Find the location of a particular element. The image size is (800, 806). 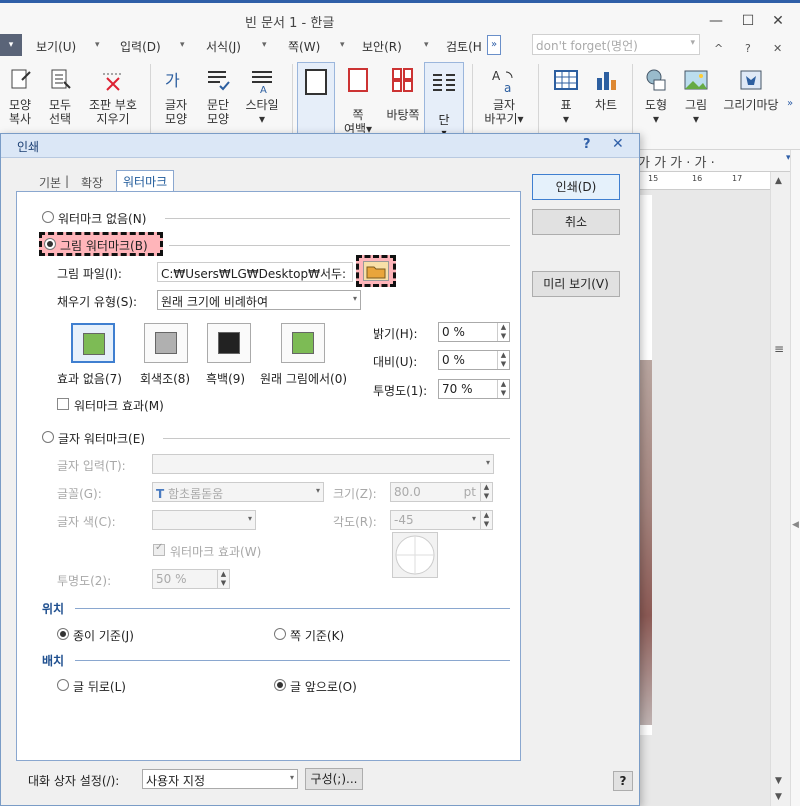

dialog-close-button: ✕ is located at coordinates (618, 144).